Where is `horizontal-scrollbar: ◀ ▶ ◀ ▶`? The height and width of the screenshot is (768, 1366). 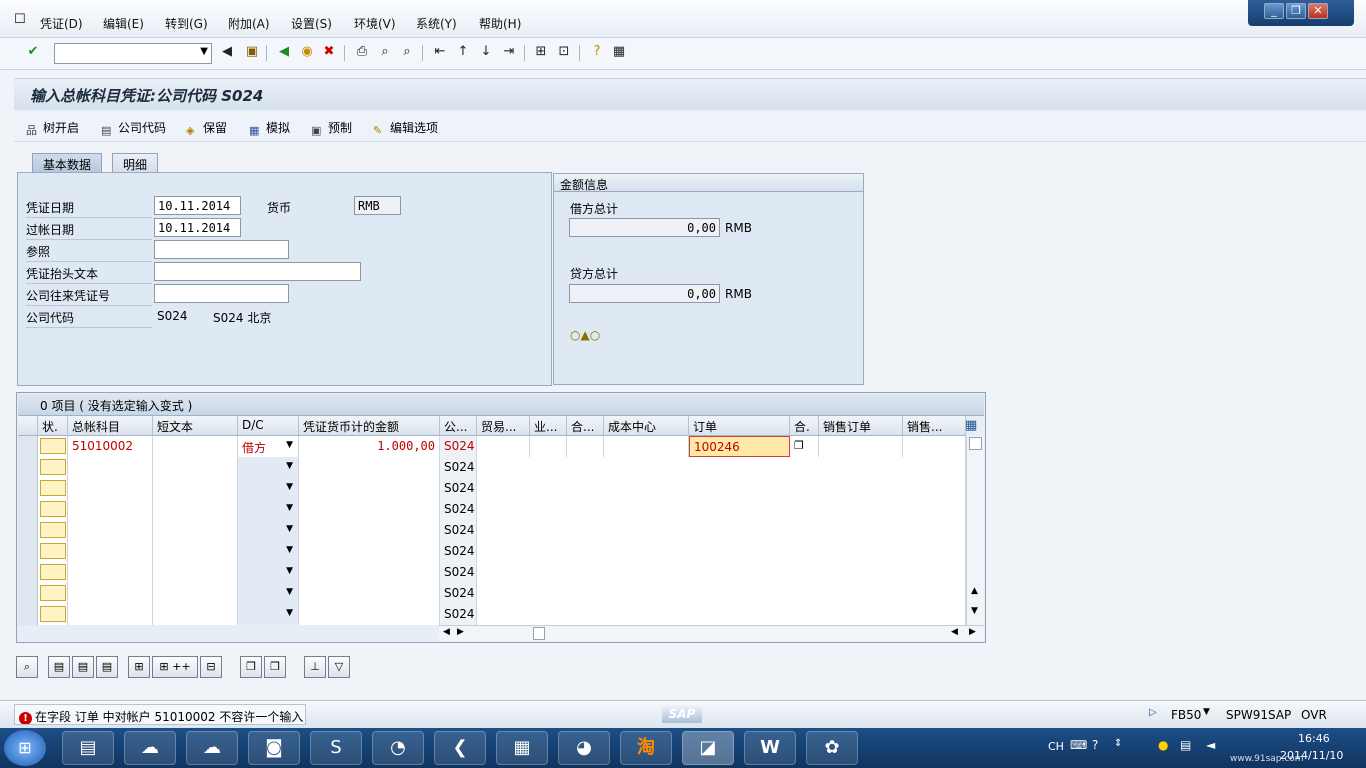 horizontal-scrollbar: ◀ ▶ ◀ ▶ is located at coordinates (711, 633).